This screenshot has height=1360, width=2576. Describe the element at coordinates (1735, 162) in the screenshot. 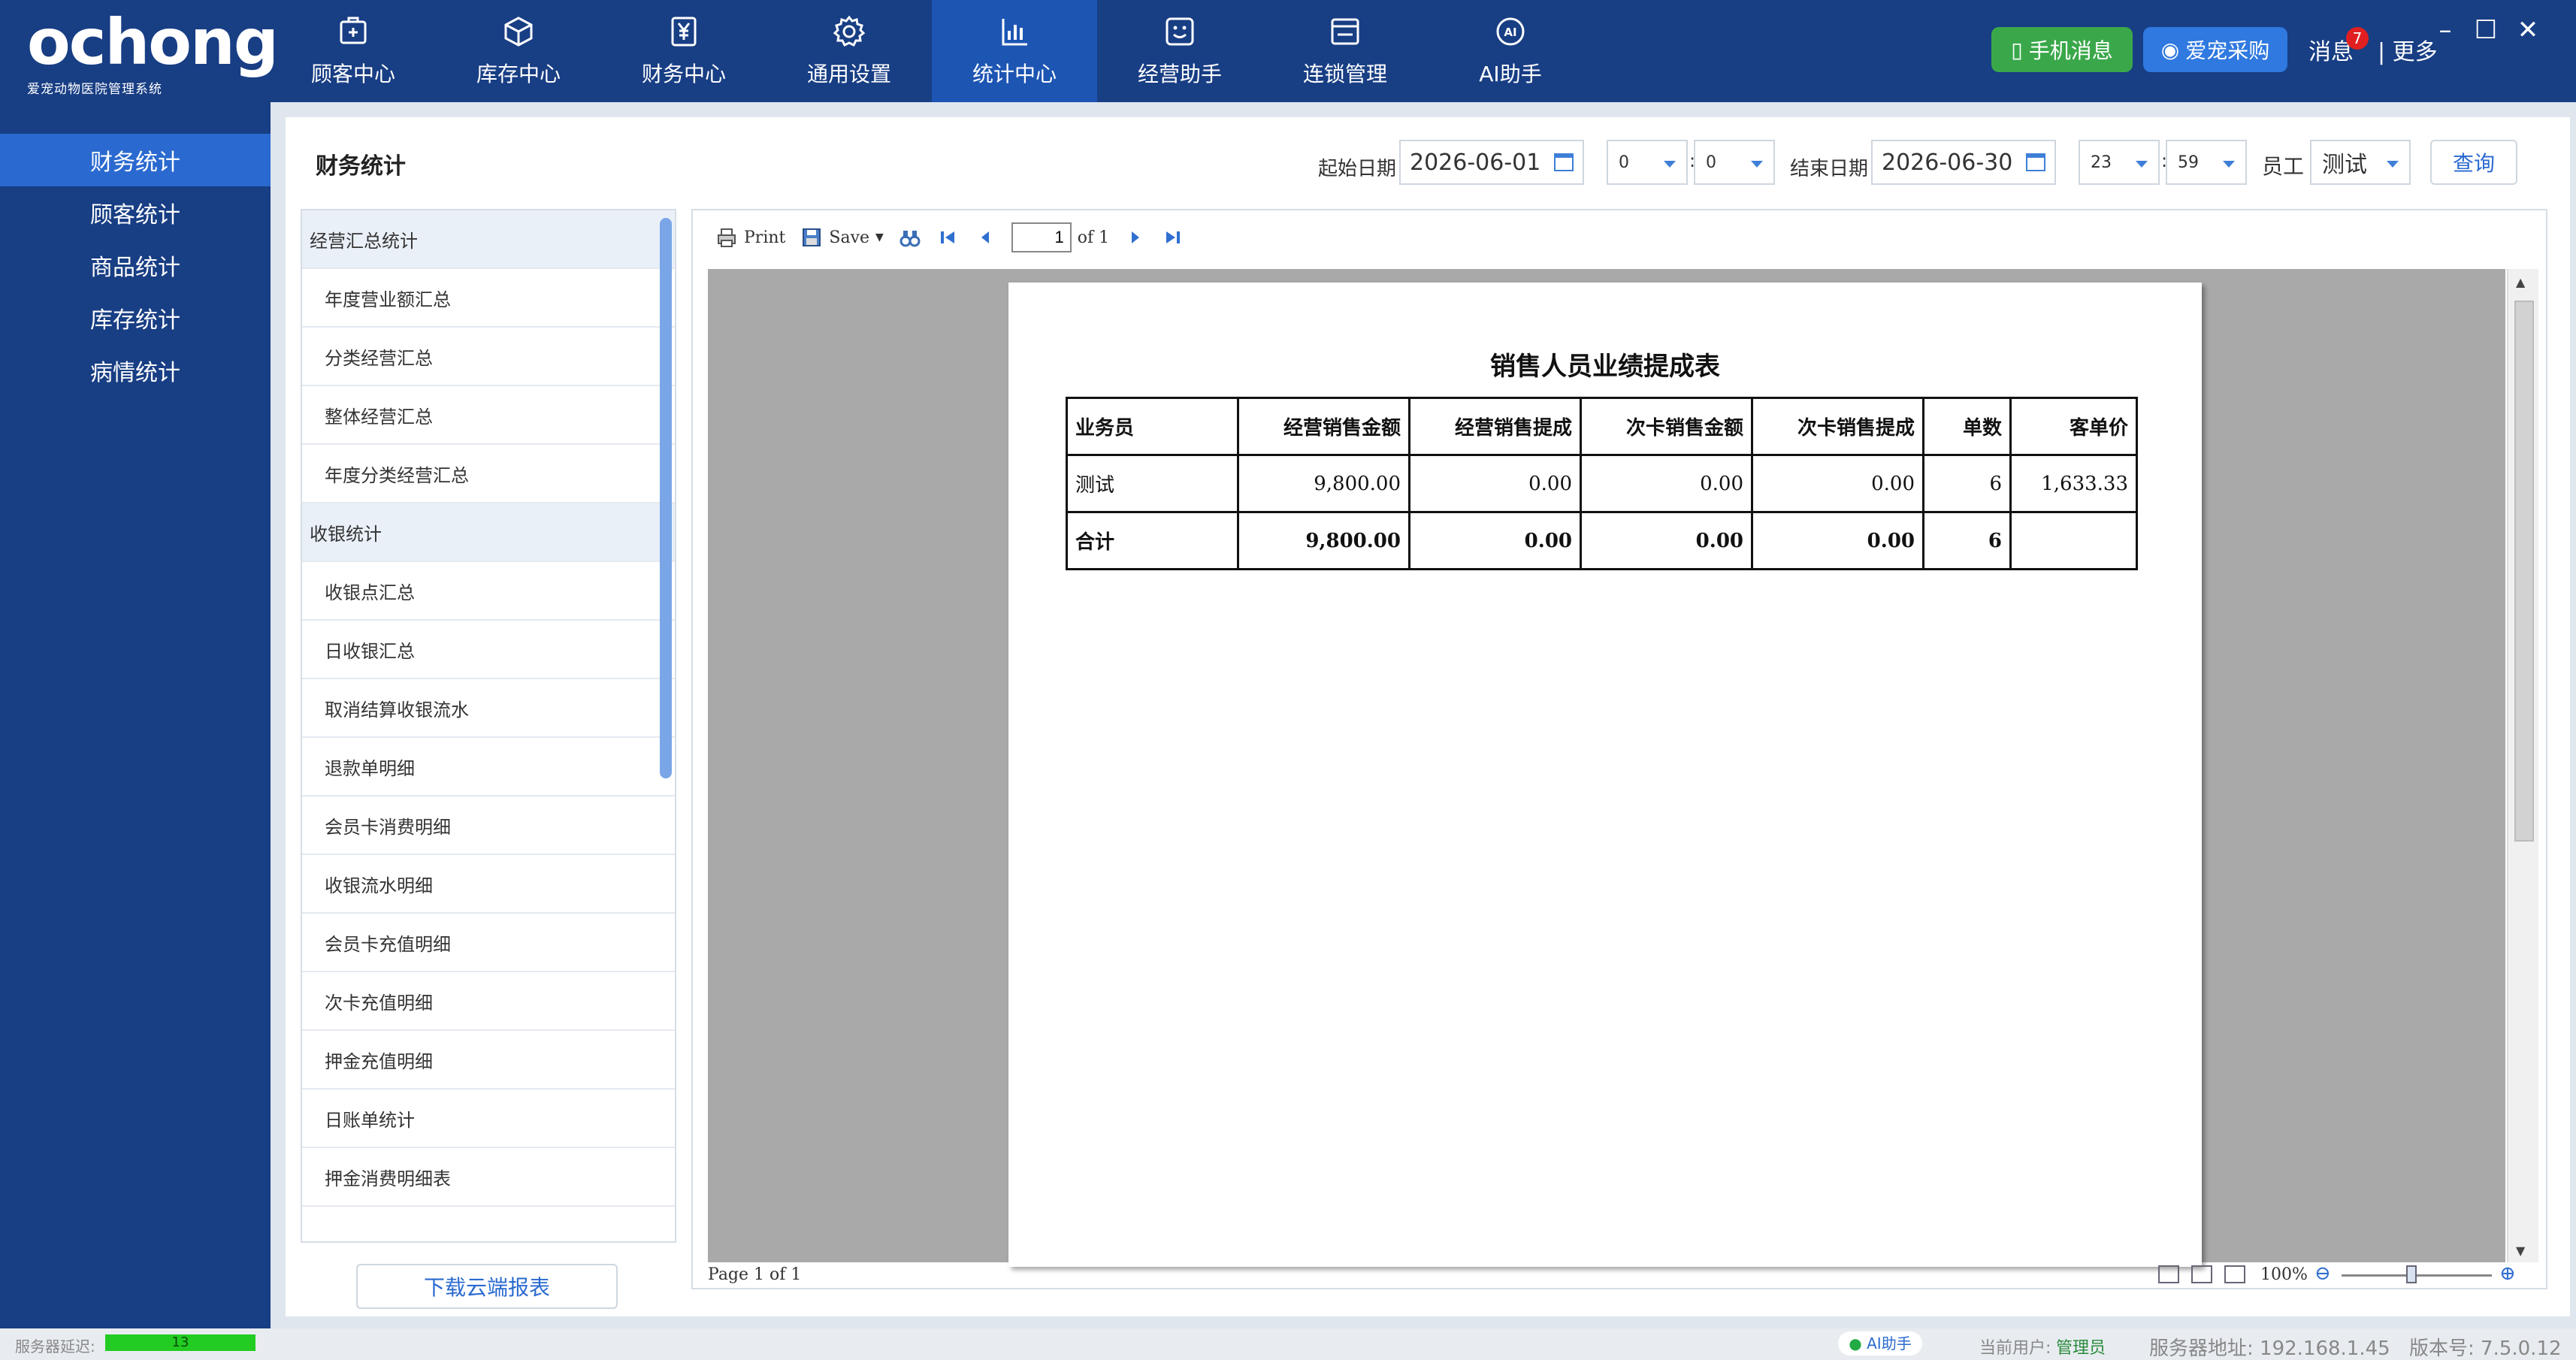

I see `start-minute-select: 0` at that location.